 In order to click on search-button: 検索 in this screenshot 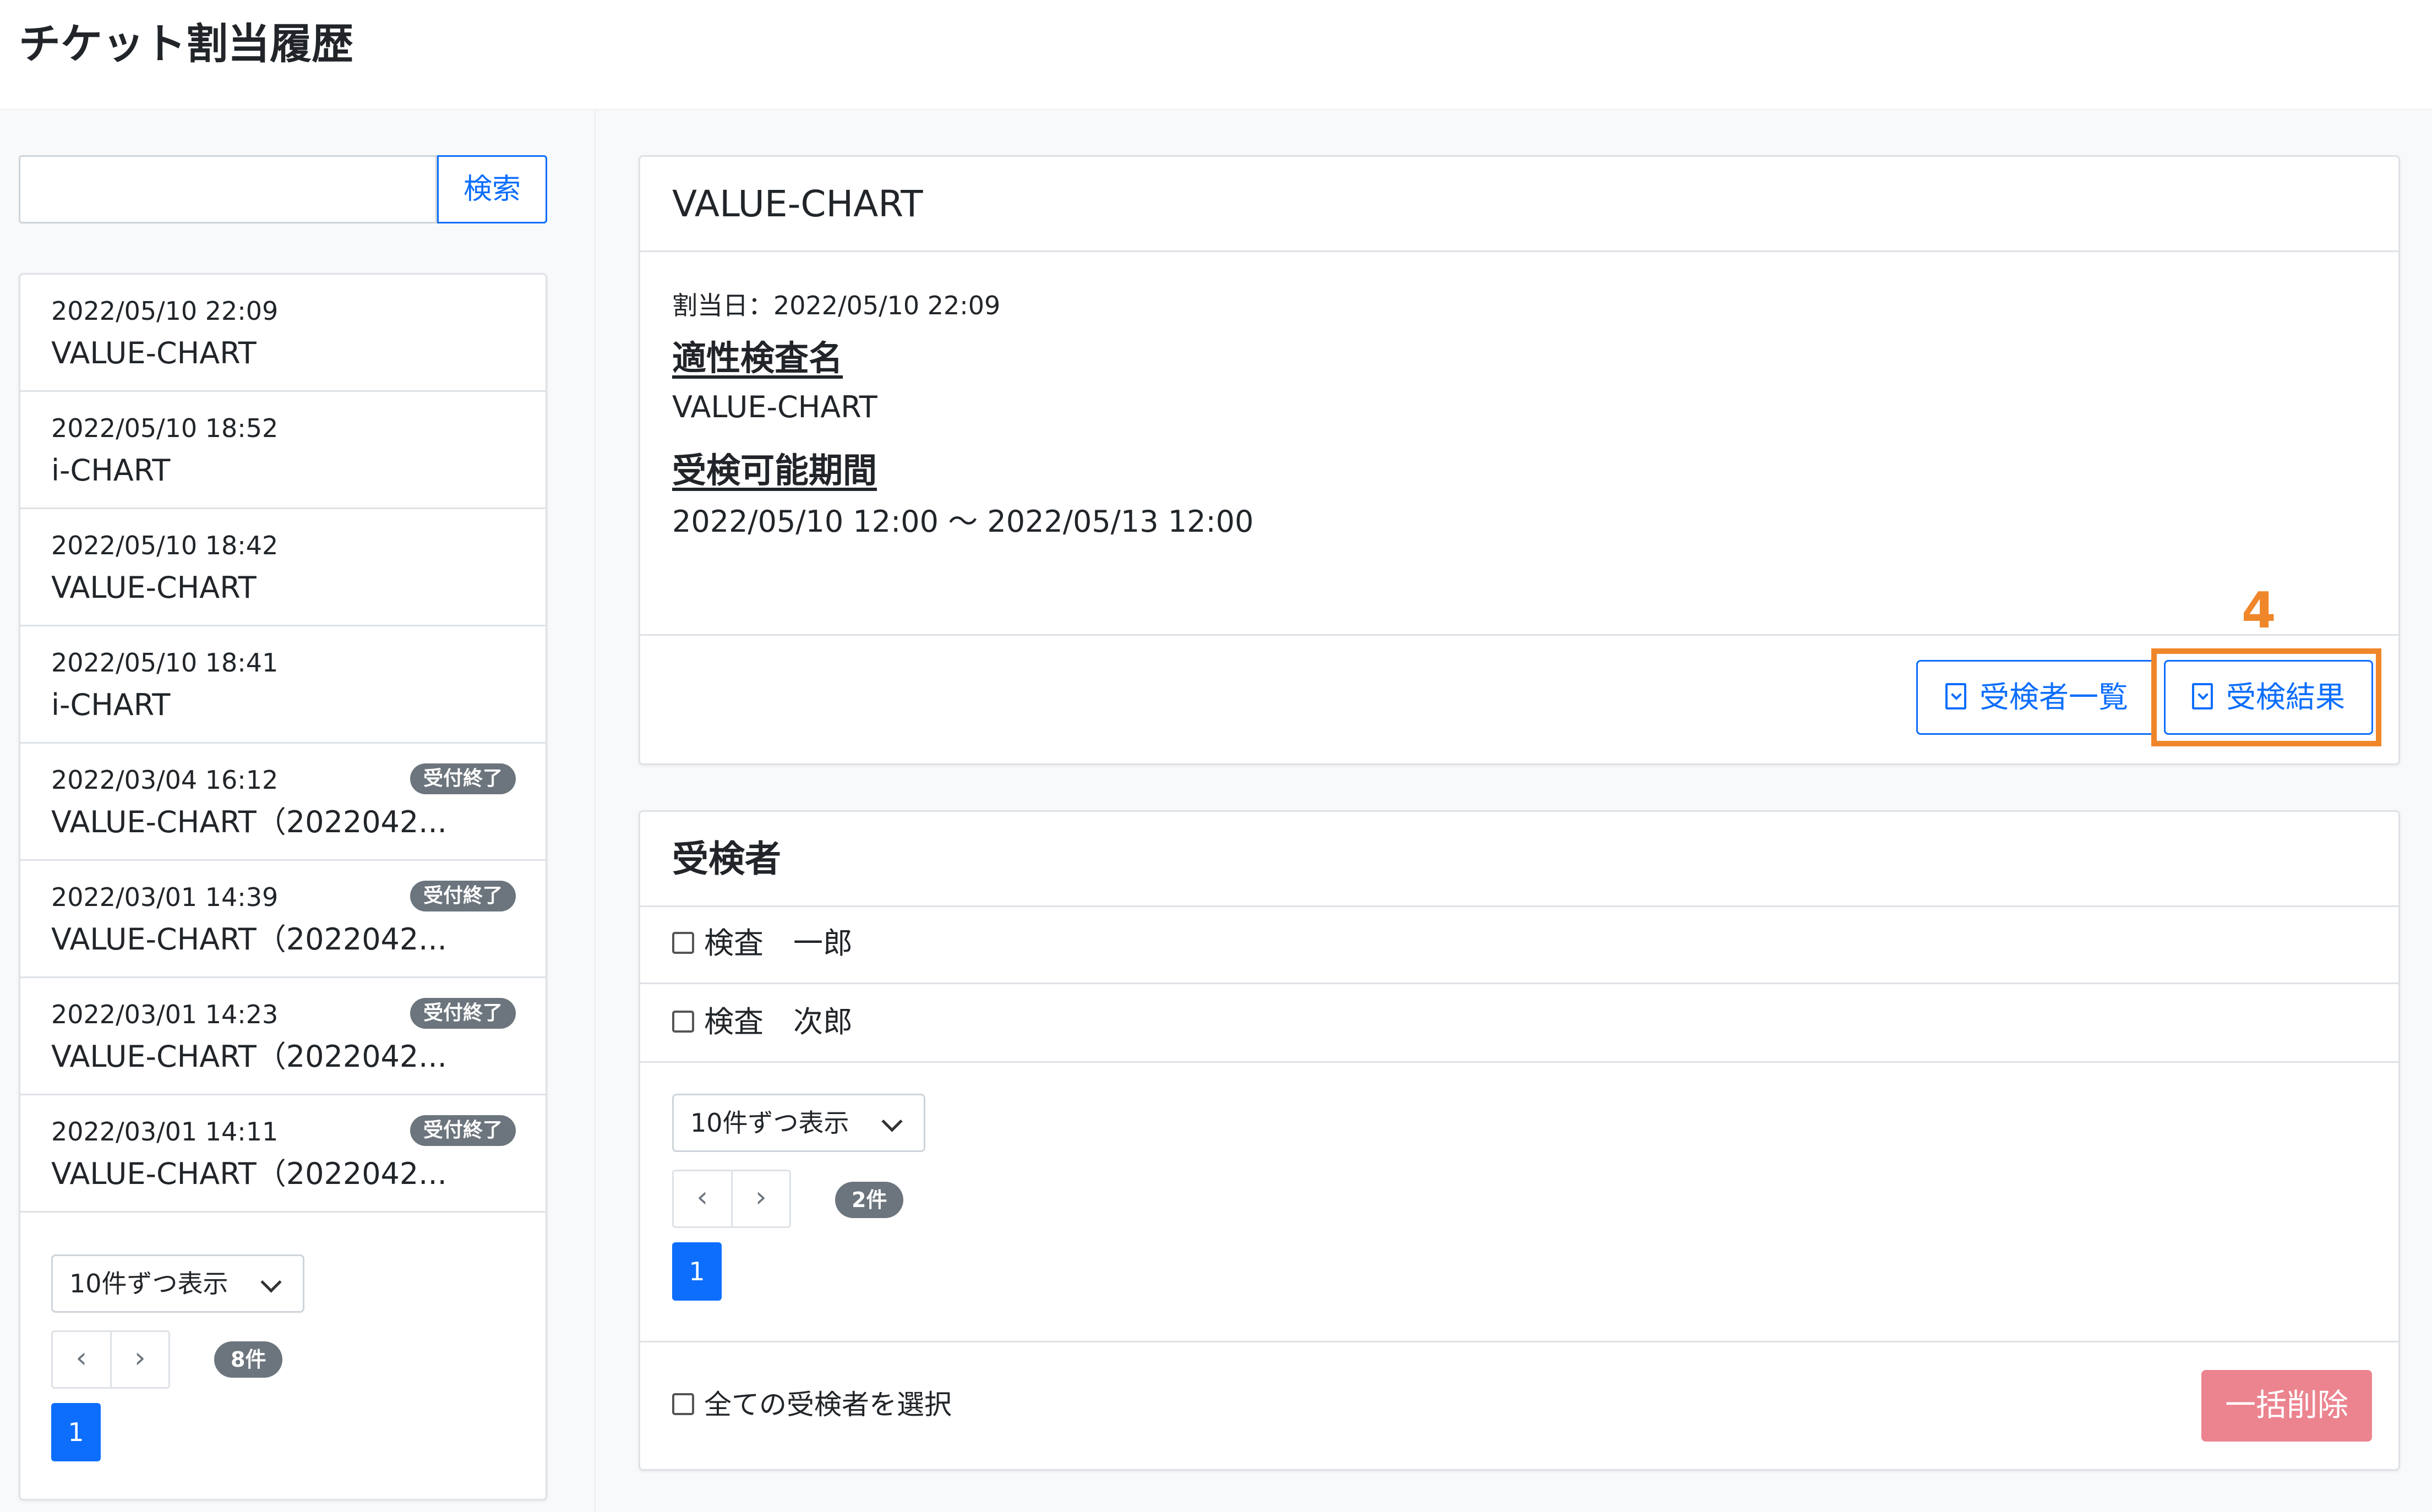, I will do `click(492, 189)`.